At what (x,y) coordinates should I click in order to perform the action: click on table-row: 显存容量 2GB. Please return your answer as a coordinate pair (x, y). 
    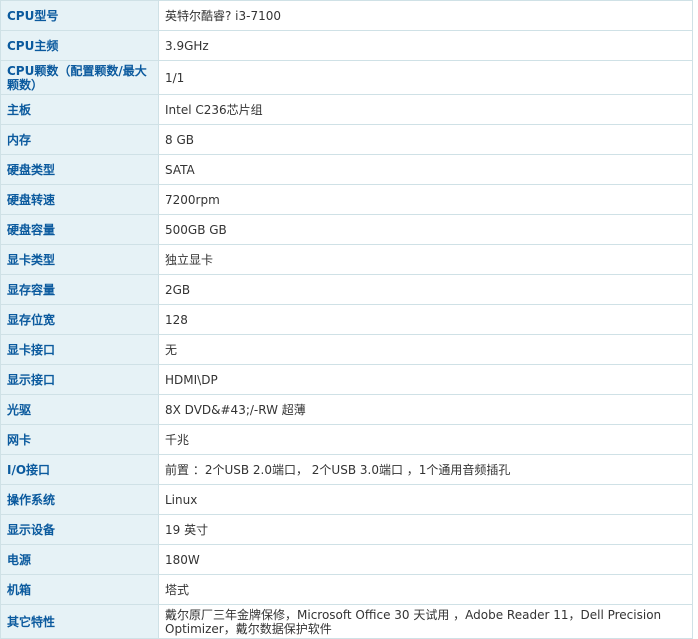
    Looking at the image, I should click on (346, 289).